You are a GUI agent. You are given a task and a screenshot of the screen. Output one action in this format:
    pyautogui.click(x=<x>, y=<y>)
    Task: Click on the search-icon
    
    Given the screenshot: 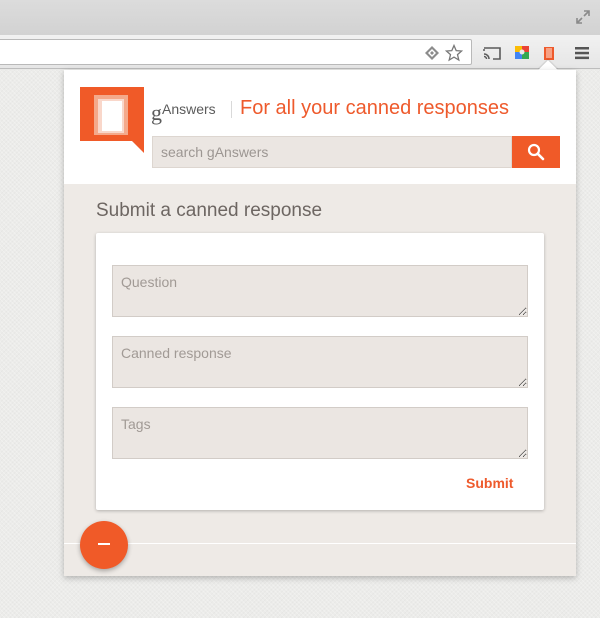 What is the action you would take?
    pyautogui.click(x=536, y=152)
    